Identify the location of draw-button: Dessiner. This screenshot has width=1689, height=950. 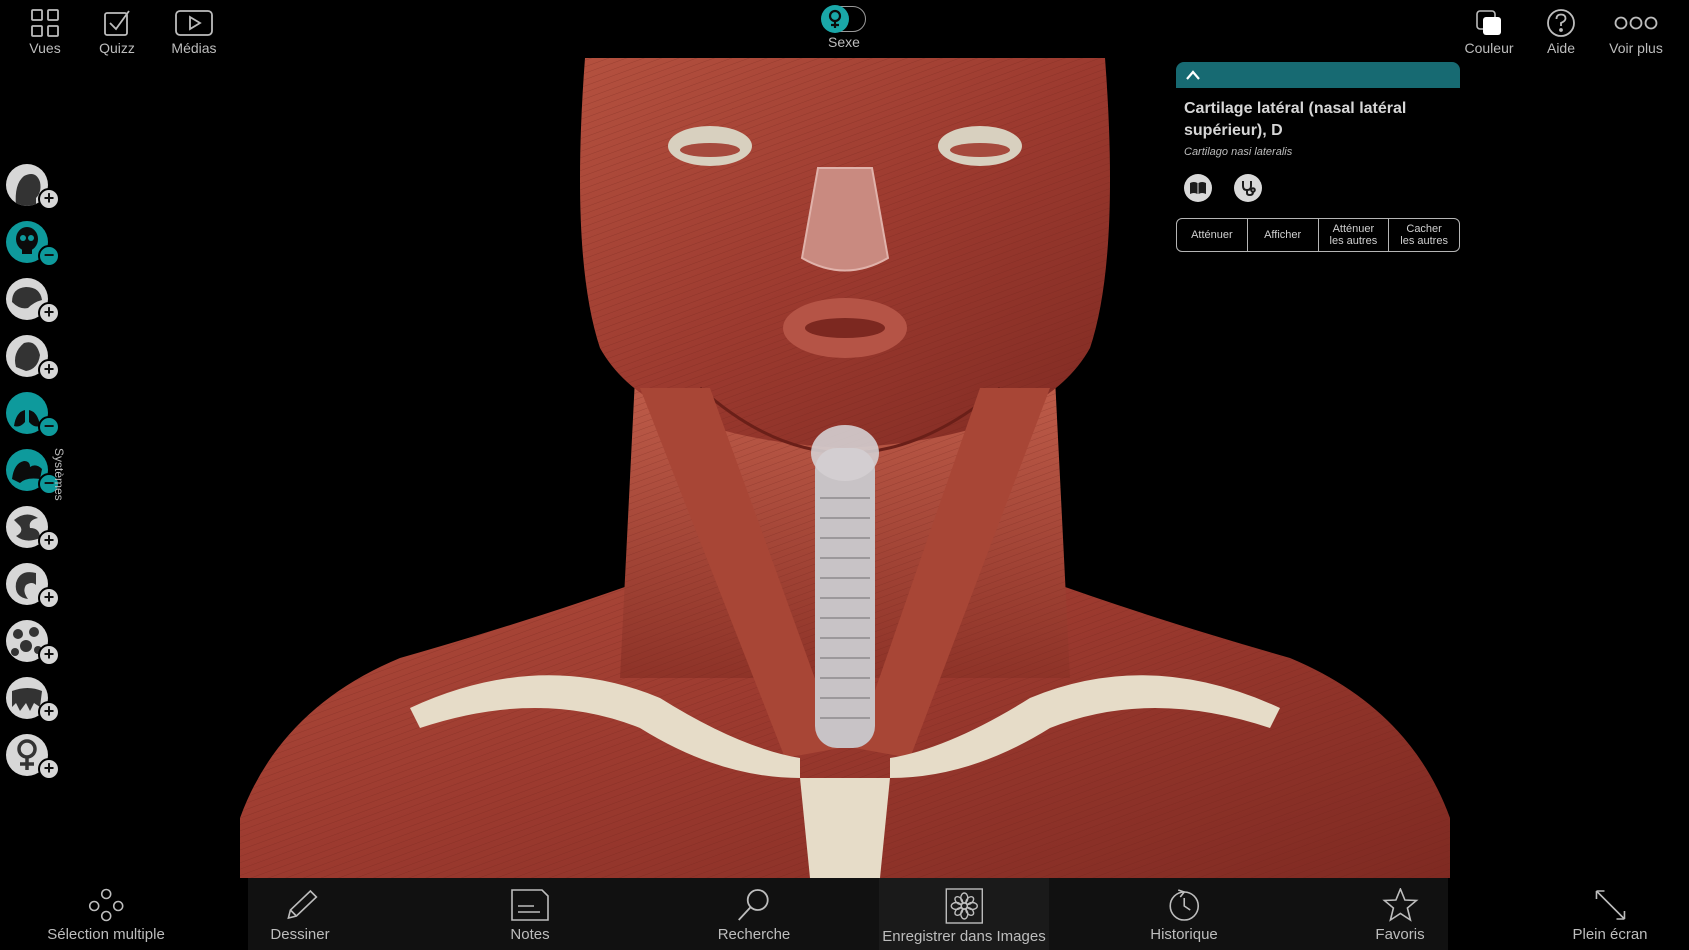
(300, 915).